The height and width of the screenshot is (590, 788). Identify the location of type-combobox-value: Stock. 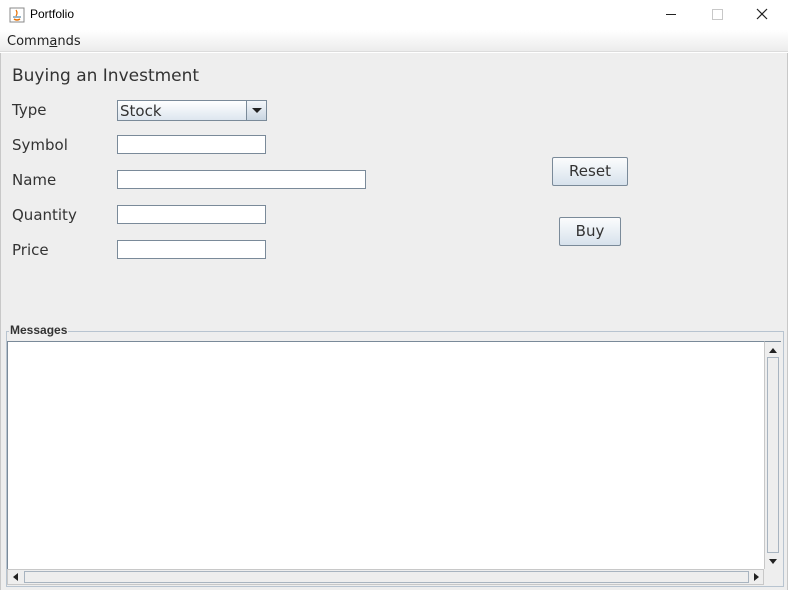
(141, 111).